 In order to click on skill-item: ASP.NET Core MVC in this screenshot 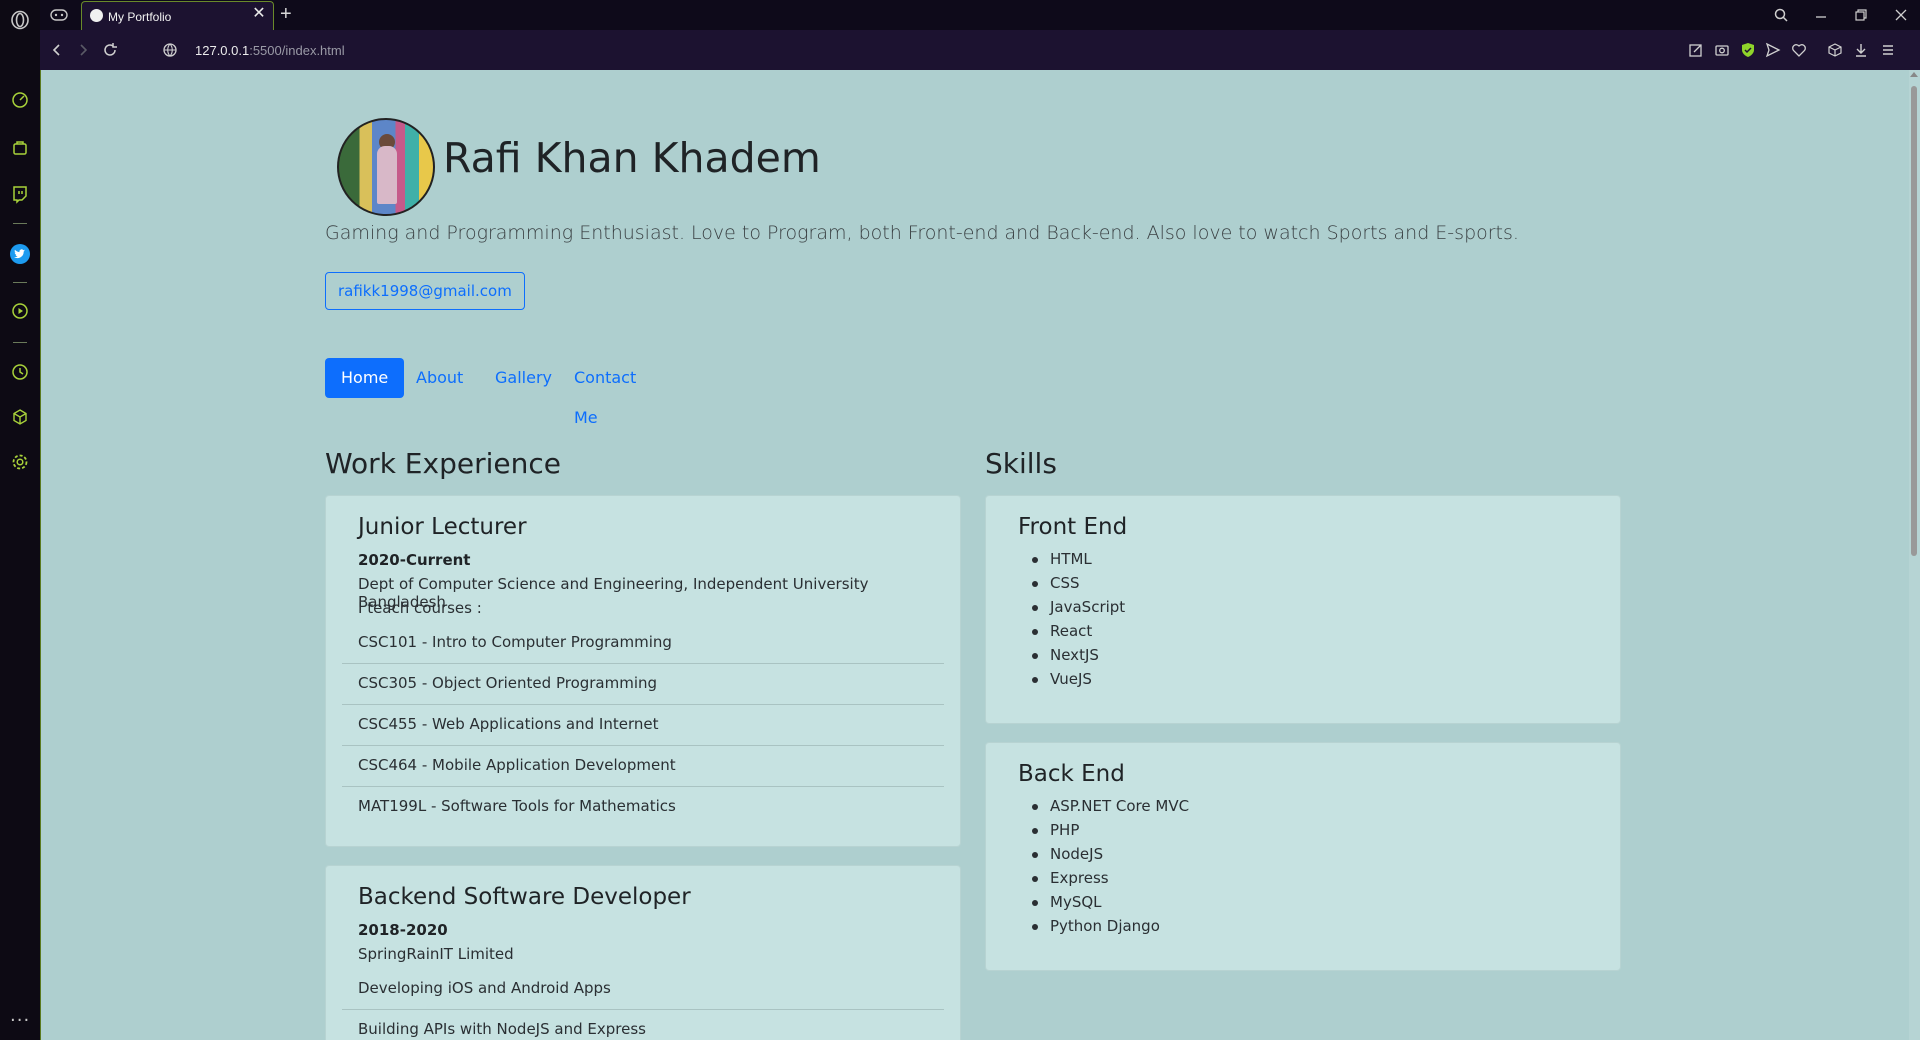, I will do `click(1110, 806)`.